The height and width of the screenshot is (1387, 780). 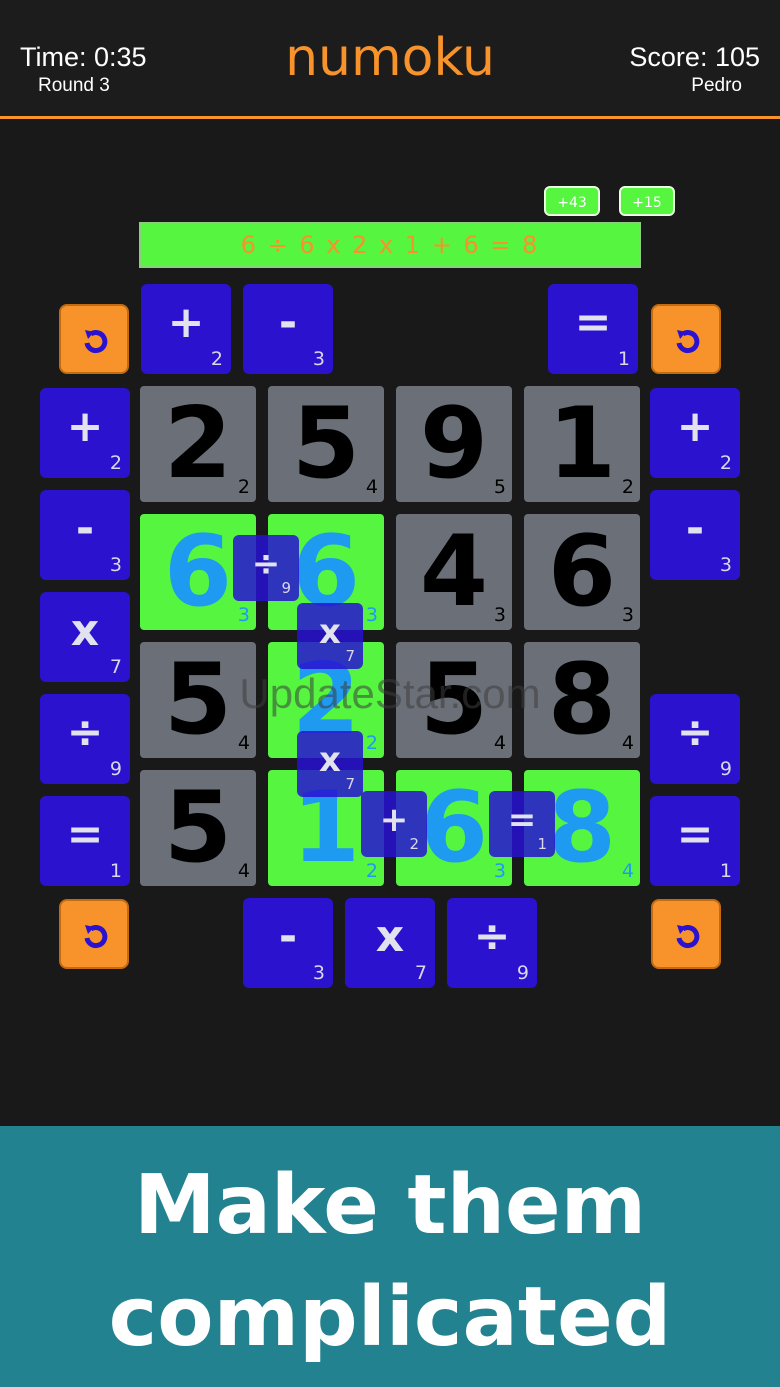 I want to click on placed-operator-plus: +2, so click(x=394, y=824).